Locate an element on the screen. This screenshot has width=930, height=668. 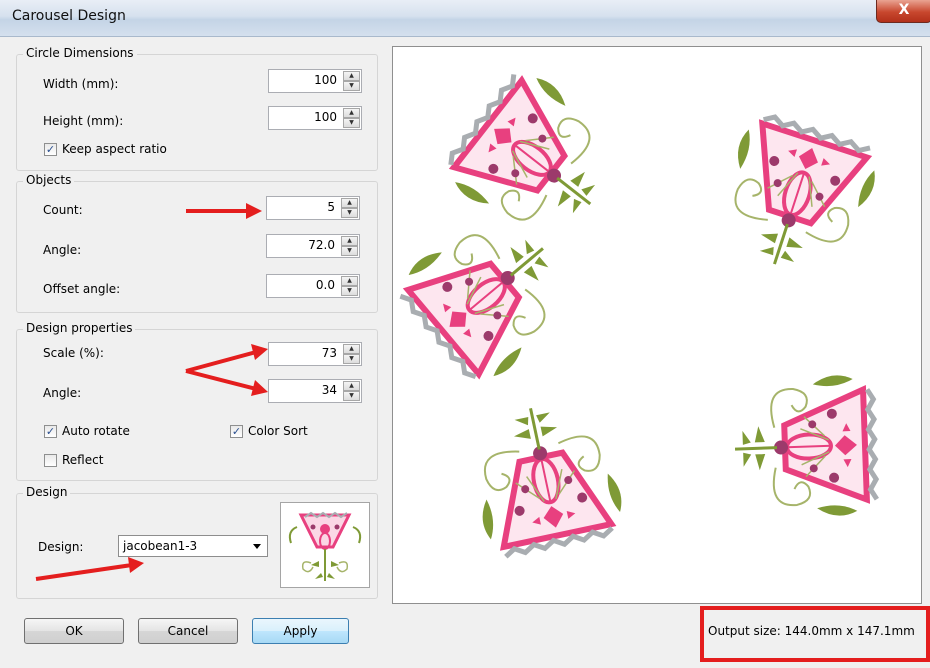
count-input is located at coordinates (303, 207).